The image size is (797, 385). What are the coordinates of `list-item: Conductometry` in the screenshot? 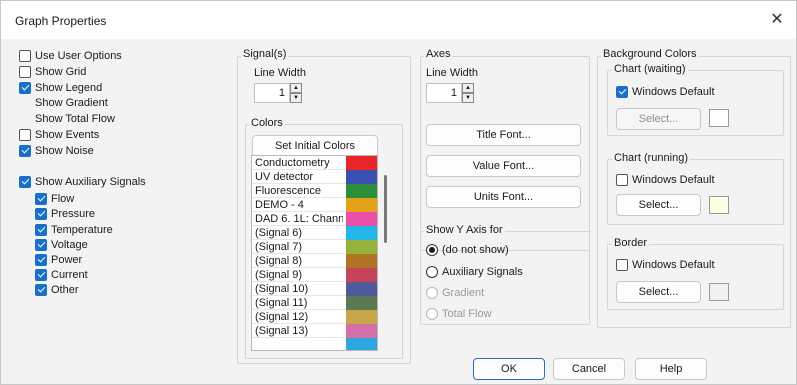 It's located at (314, 163).